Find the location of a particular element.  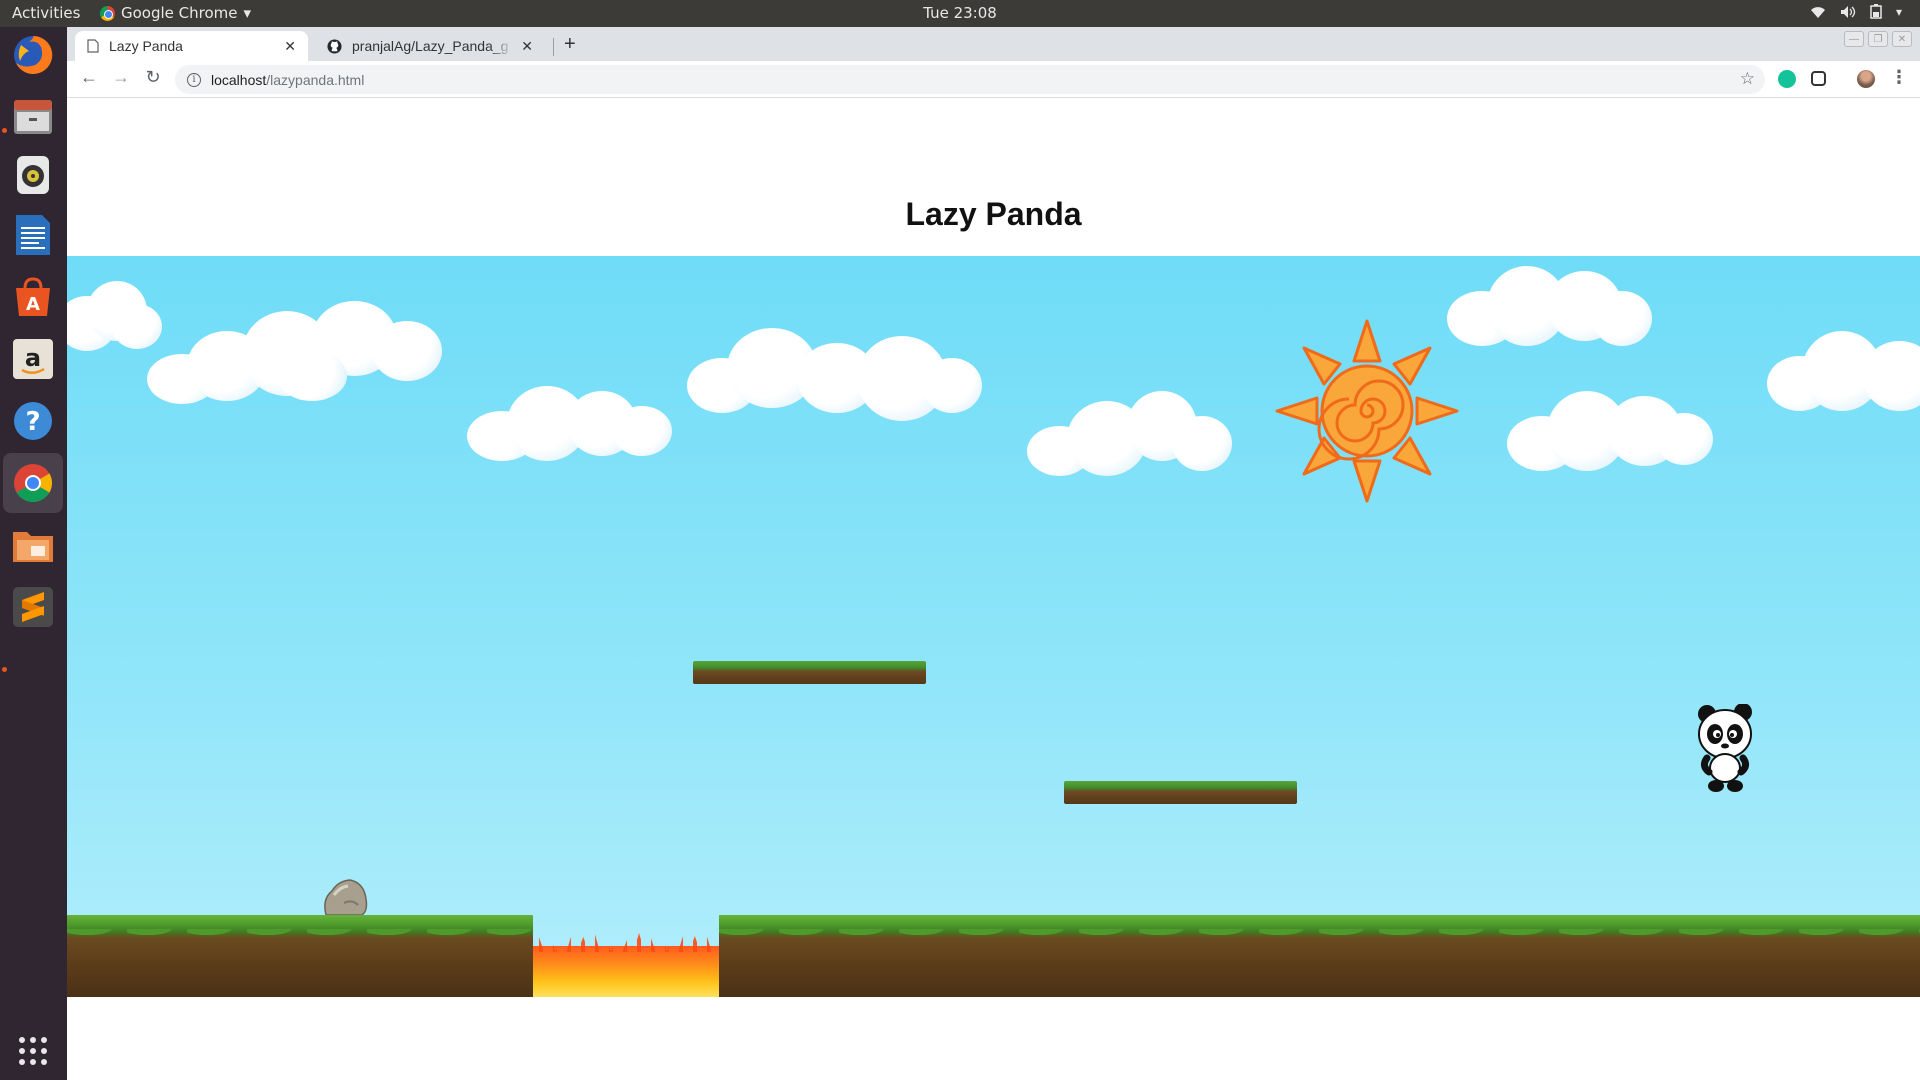

url-path: /lazypanda.html is located at coordinates (315, 79).